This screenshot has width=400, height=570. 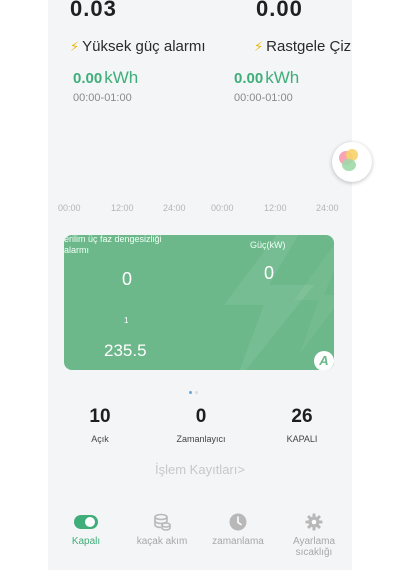 I want to click on top-value-right: 0.00, so click(x=279, y=10).